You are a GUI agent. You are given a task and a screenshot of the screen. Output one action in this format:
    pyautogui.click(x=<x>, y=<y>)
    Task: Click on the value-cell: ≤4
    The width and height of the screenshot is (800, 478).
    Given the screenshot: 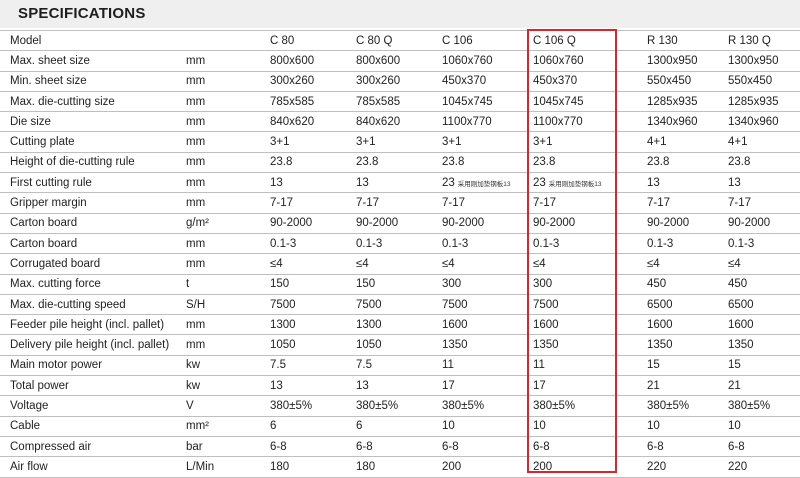 What is the action you would take?
    pyautogui.click(x=681, y=264)
    